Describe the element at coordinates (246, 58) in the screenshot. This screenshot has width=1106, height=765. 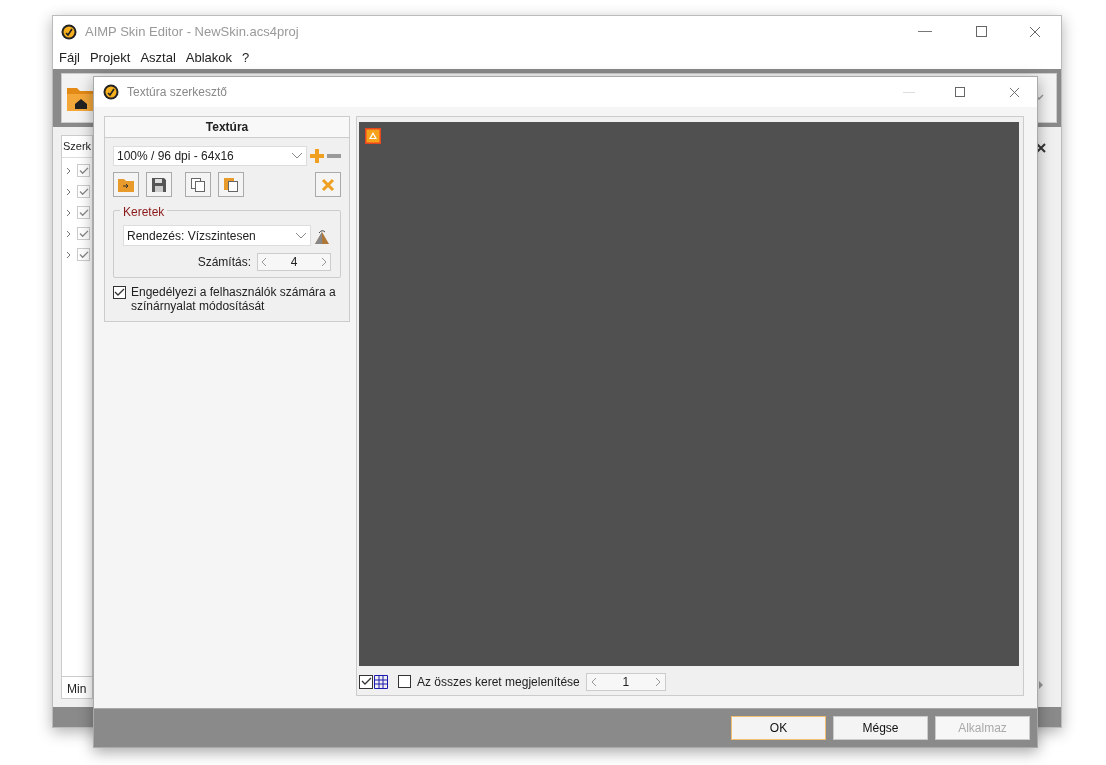
I see `menu-item: ?` at that location.